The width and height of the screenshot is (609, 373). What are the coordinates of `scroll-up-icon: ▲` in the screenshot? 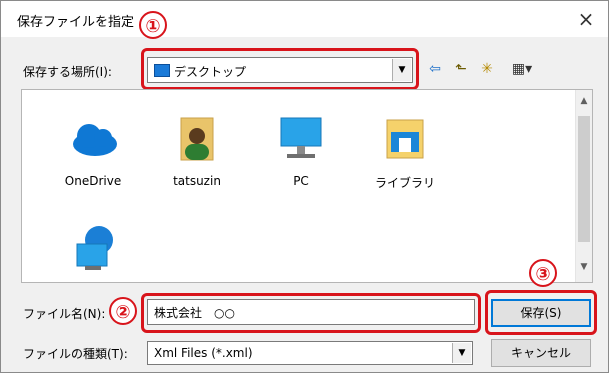 It's located at (584, 104).